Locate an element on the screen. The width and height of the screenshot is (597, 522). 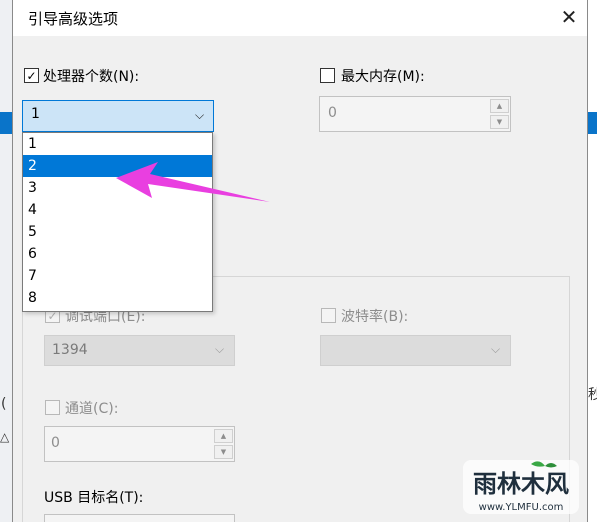
dropdown-option: 1 is located at coordinates (117, 144).